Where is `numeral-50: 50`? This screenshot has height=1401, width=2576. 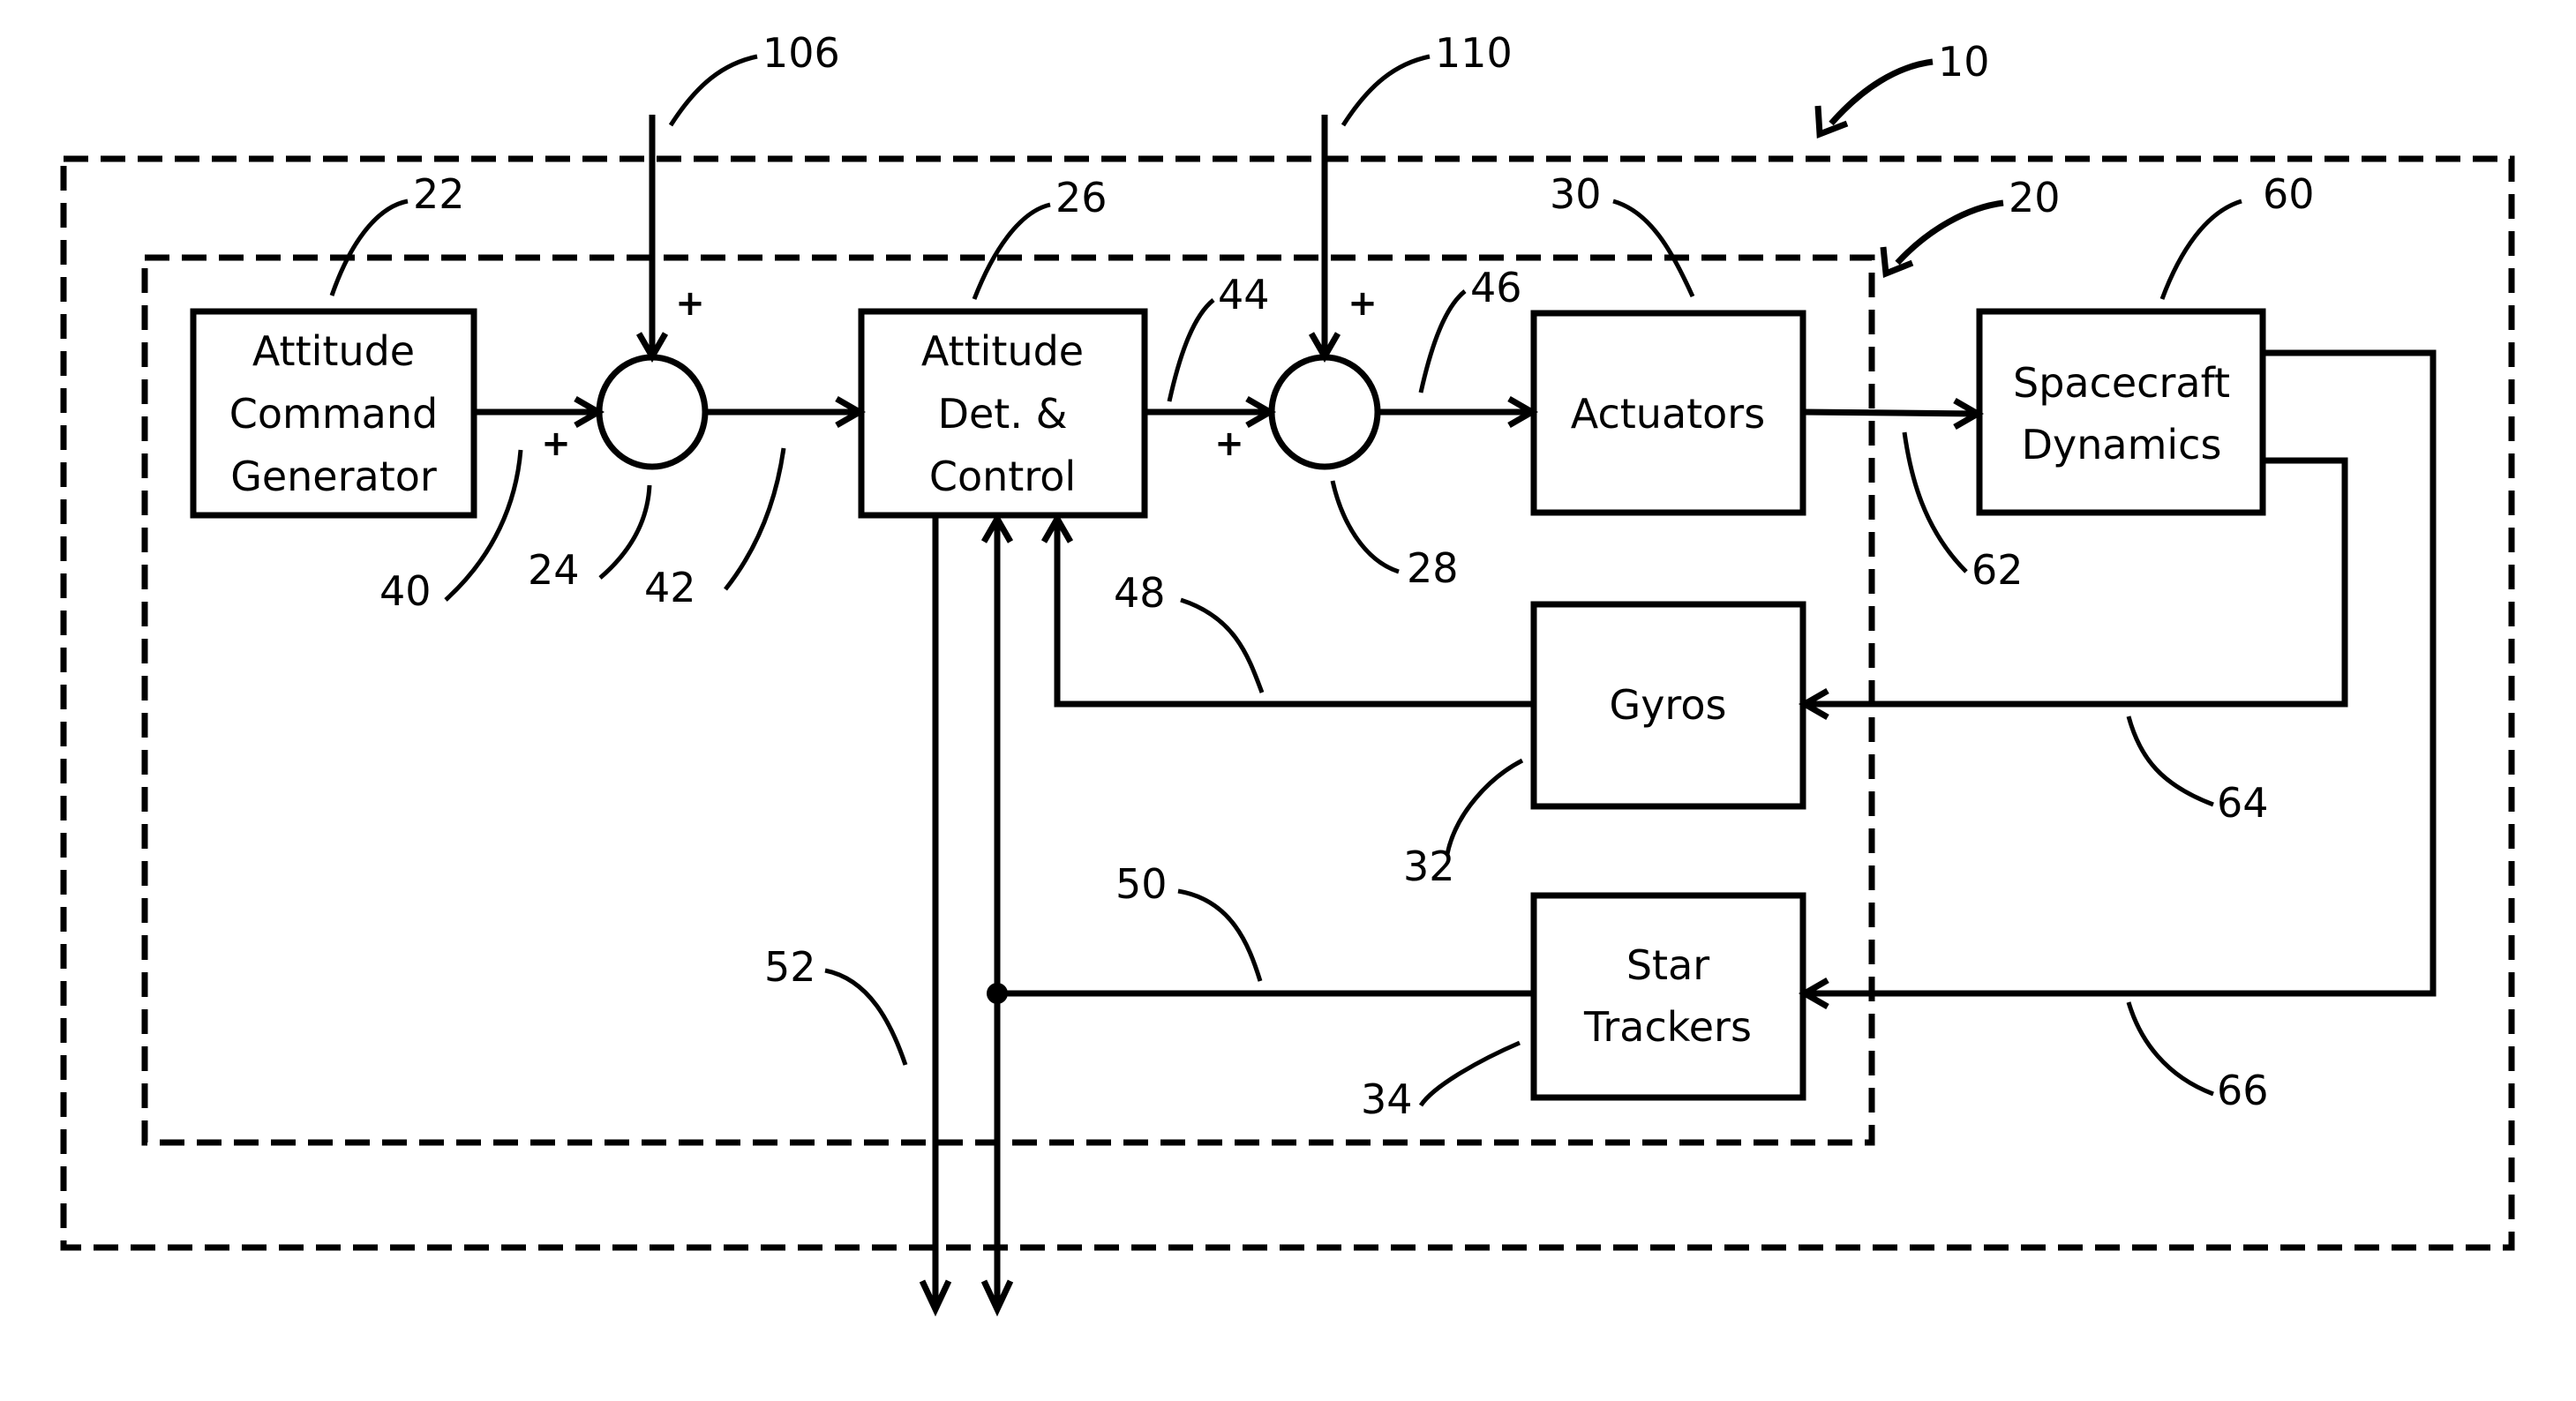 numeral-50: 50 is located at coordinates (1141, 884).